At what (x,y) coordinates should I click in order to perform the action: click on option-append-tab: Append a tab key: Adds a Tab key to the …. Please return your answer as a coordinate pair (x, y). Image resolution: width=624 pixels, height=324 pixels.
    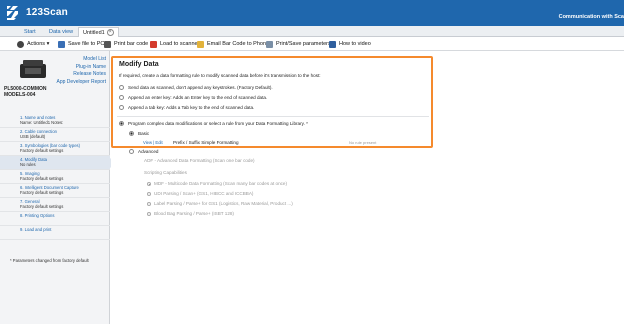
    Looking at the image, I should click on (186, 107).